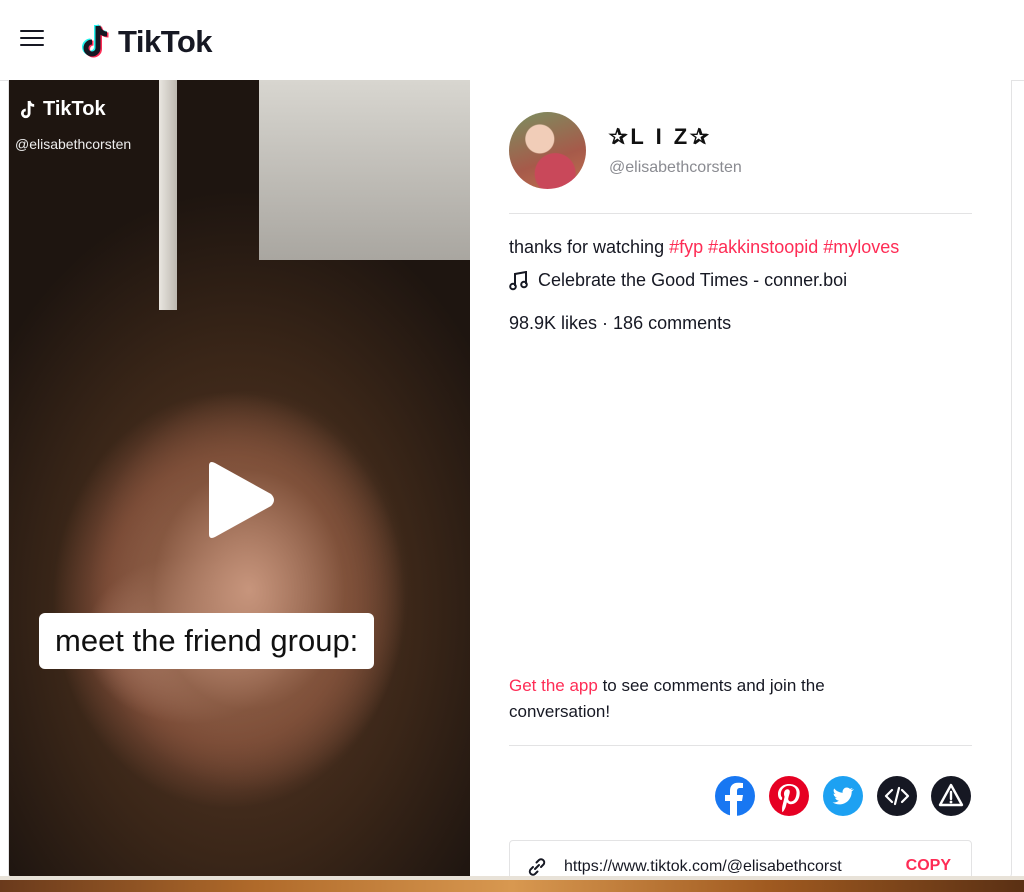 This screenshot has height=892, width=1024. Describe the element at coordinates (660, 137) in the screenshot. I see `author-nickname: ✰L I Z✰` at that location.